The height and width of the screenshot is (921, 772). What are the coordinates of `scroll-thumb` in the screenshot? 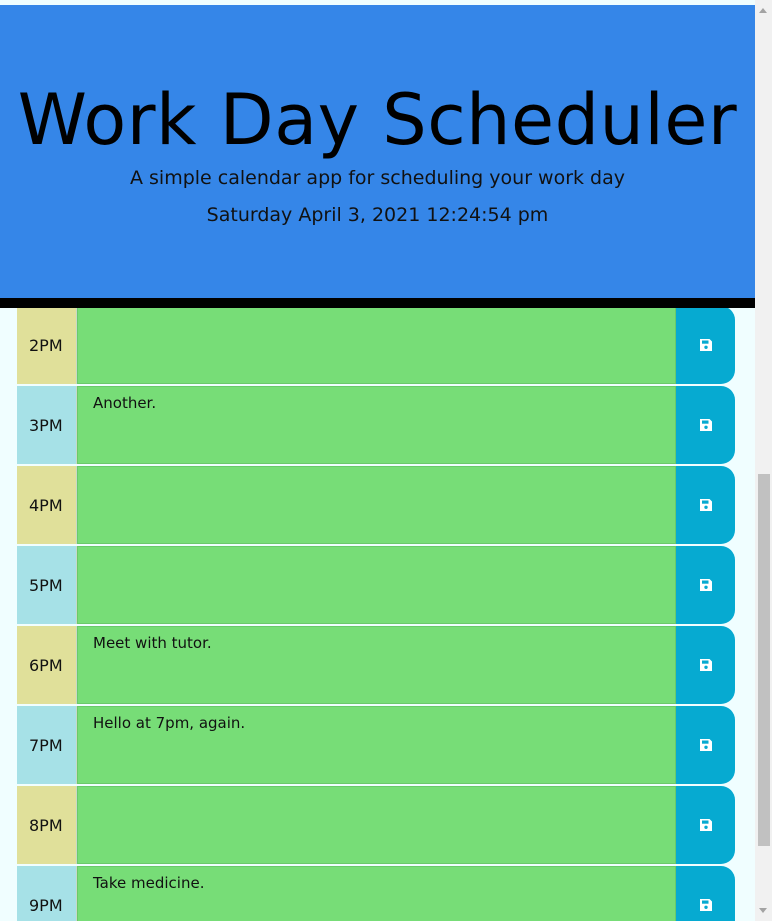 It's located at (764, 660).